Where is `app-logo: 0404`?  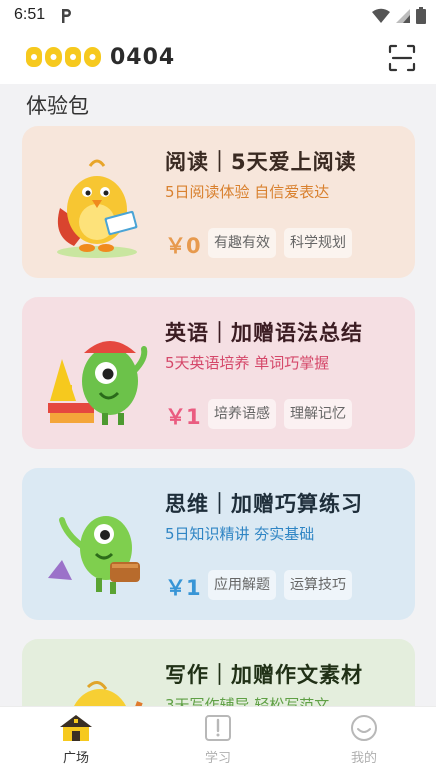
app-logo: 0404 is located at coordinates (100, 57).